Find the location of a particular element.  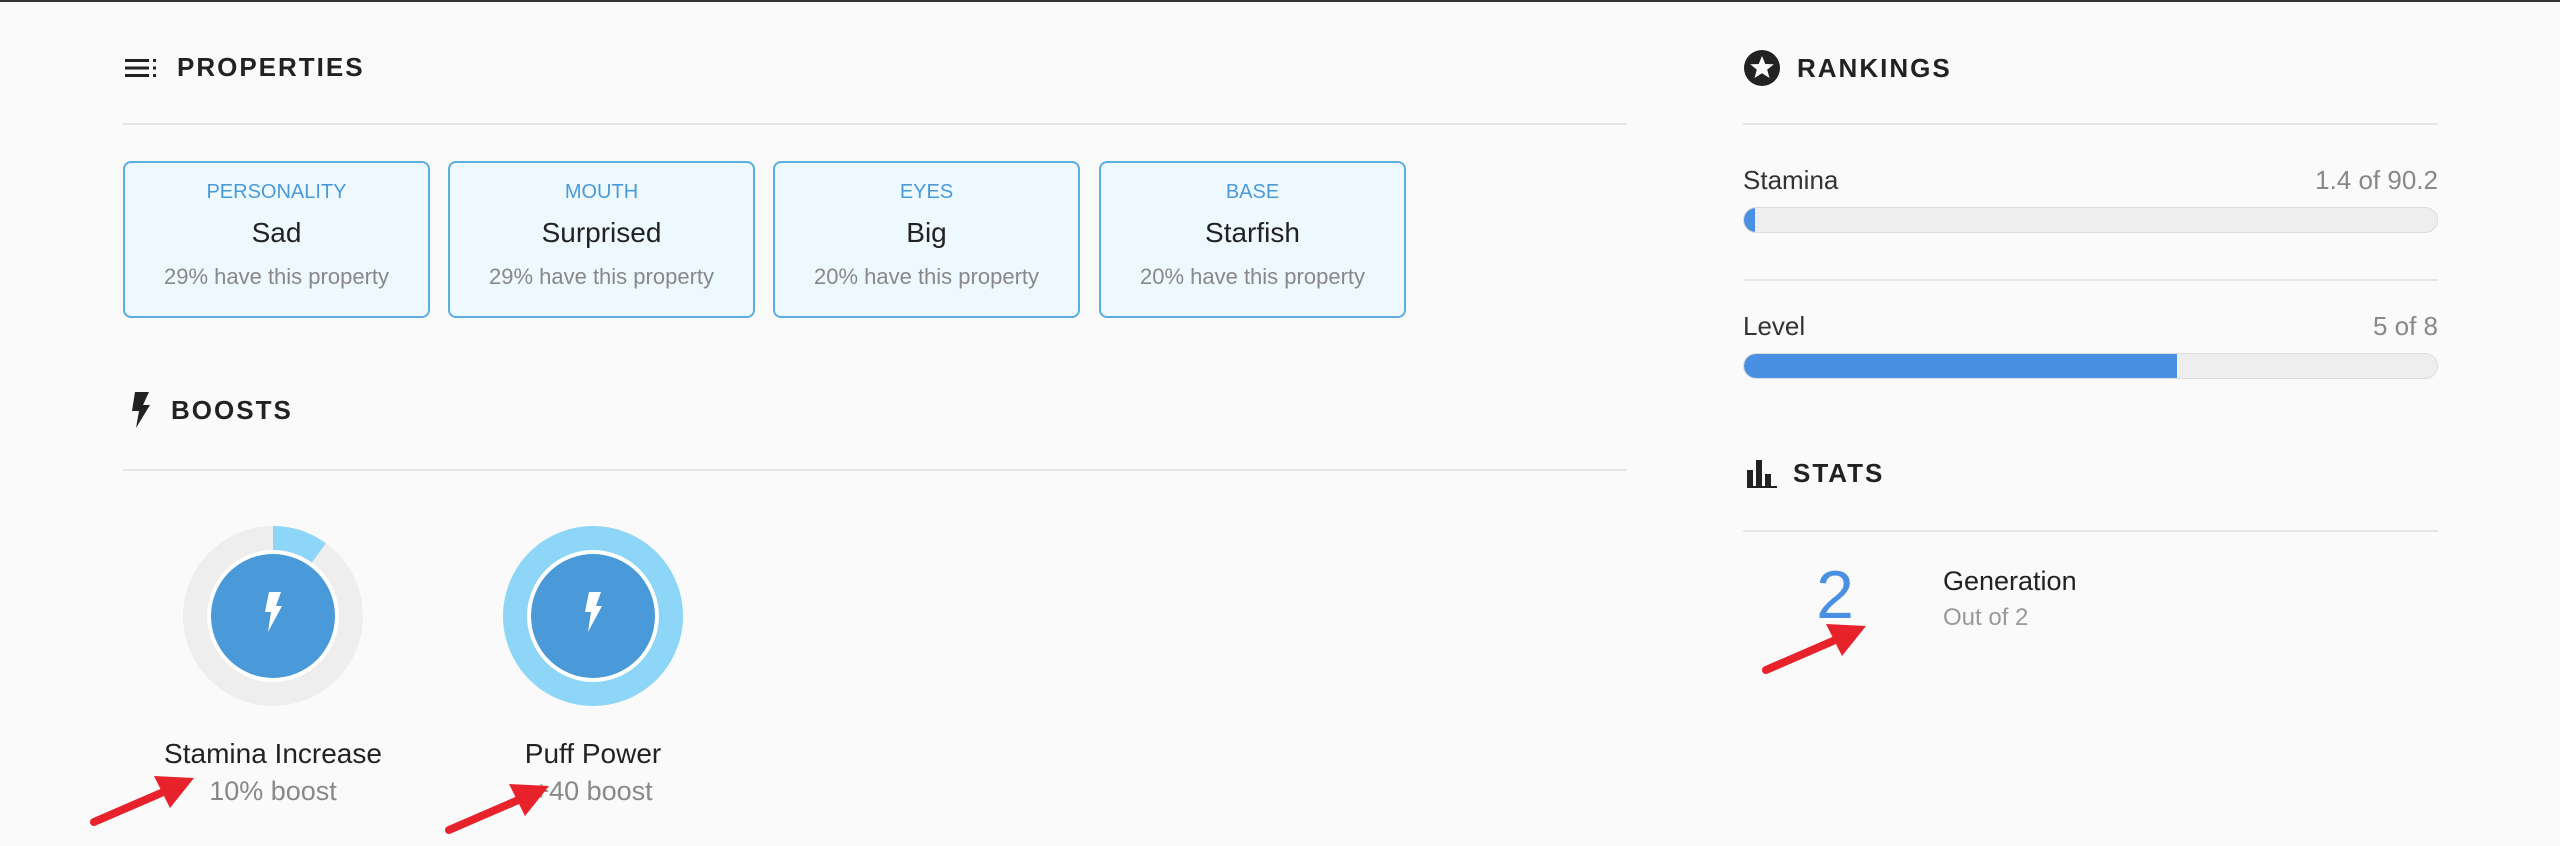

properties-divider is located at coordinates (875, 124).